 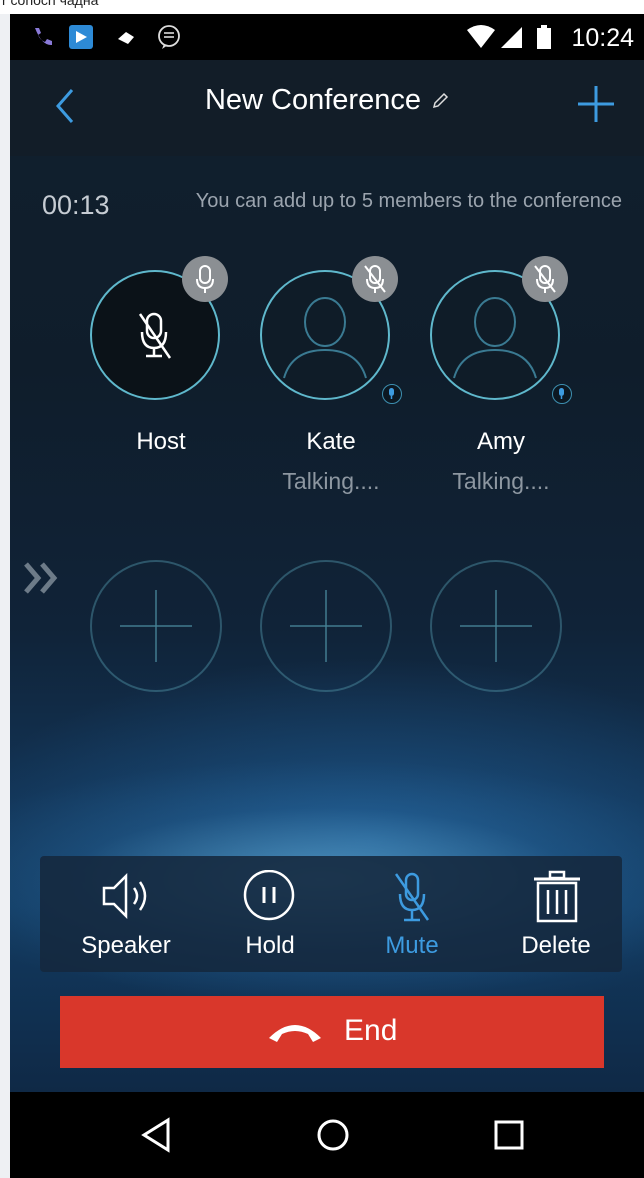 I want to click on end-call-button: End, so click(x=332, y=1032).